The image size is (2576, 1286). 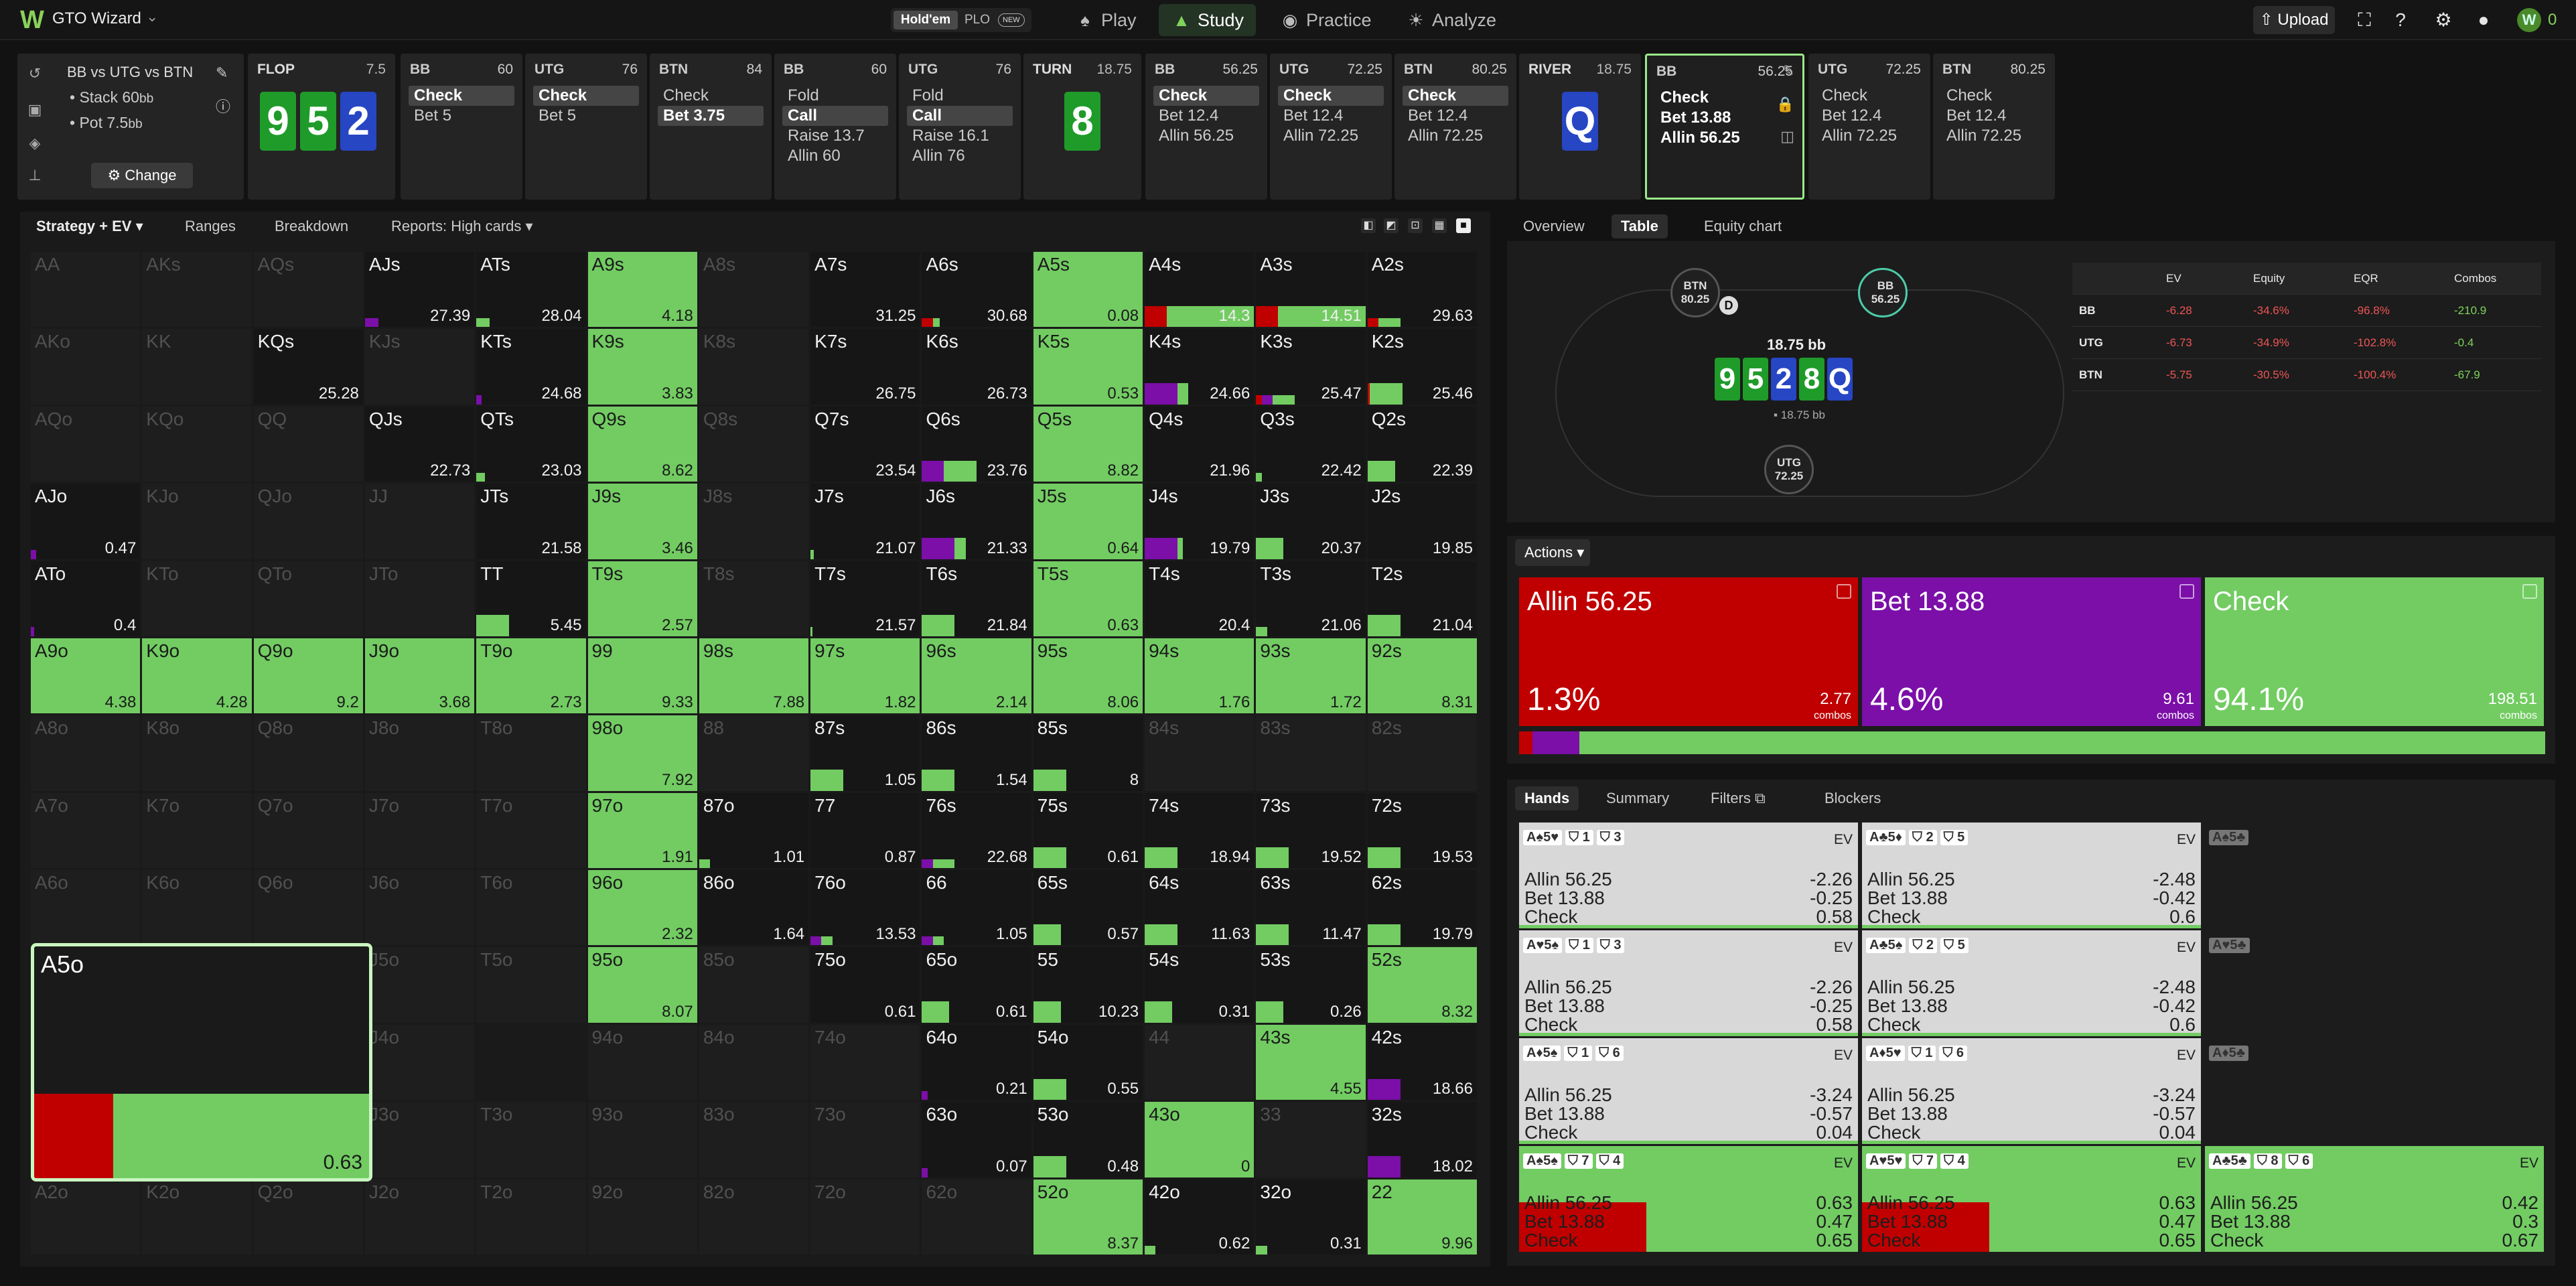 What do you see at coordinates (1088, 1139) in the screenshot?
I see `range-cell: 53o 0.48` at bounding box center [1088, 1139].